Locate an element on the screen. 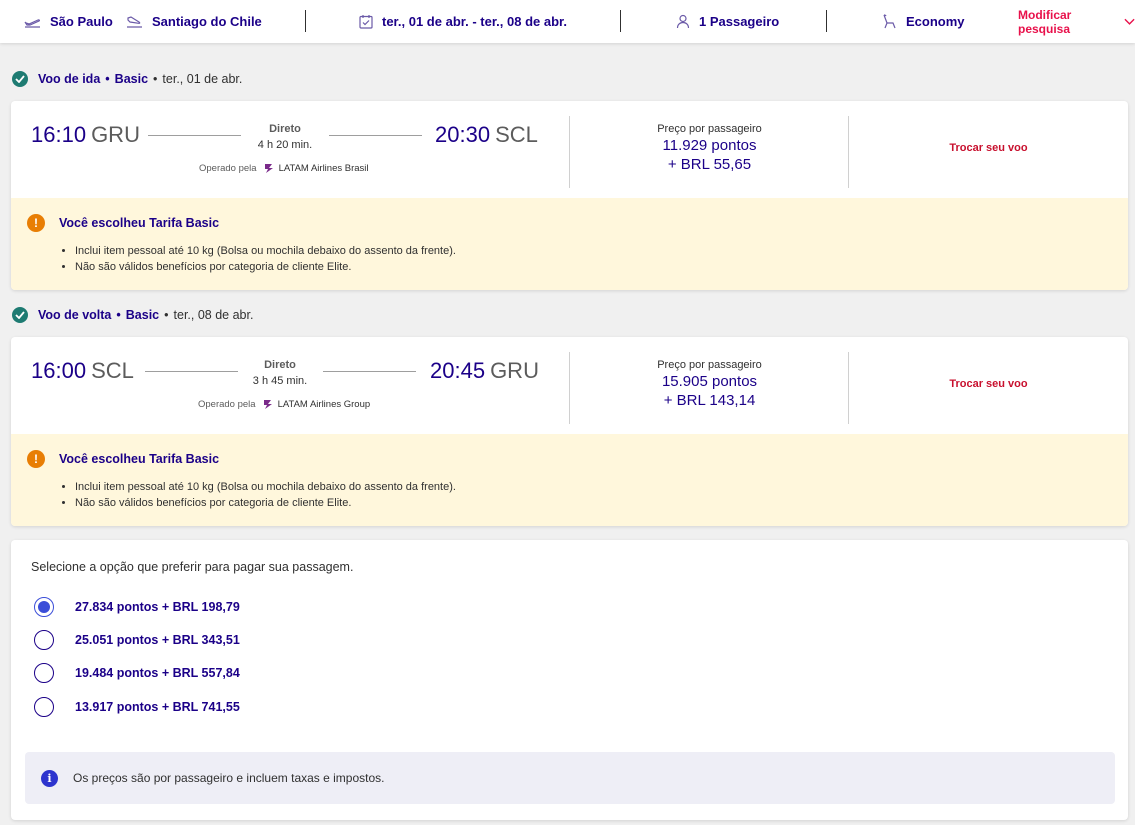 This screenshot has height=825, width=1135. price-brl: + BRL 143,14 is located at coordinates (709, 400).